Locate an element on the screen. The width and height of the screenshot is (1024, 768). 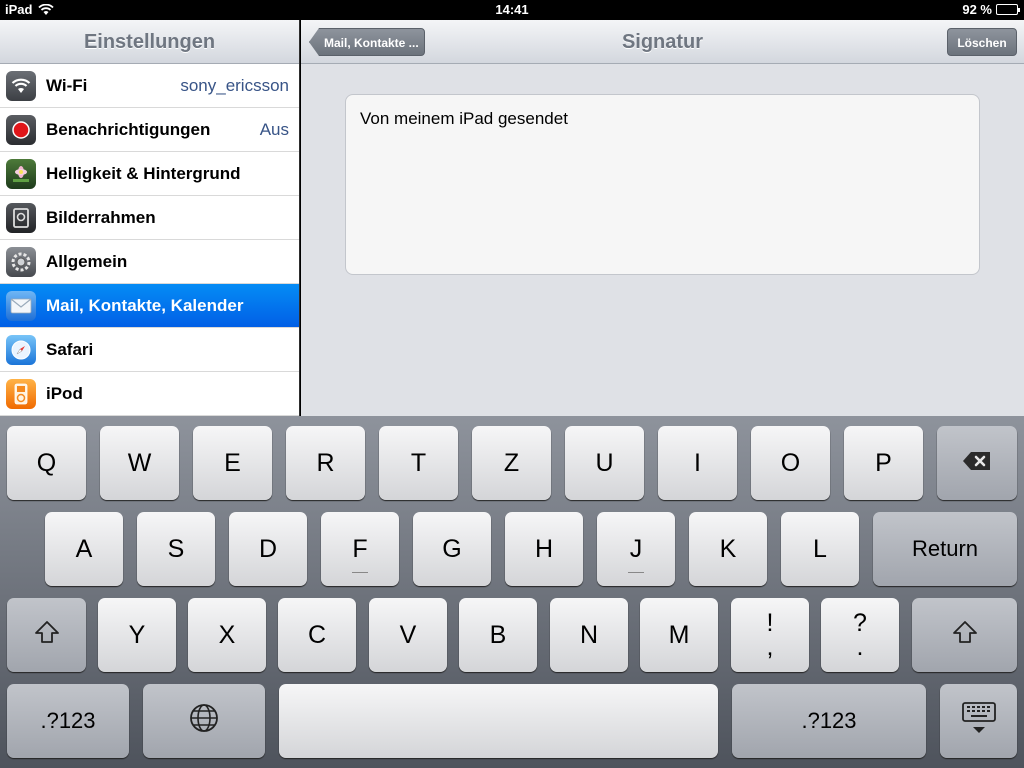
globe-key is located at coordinates (204, 721).